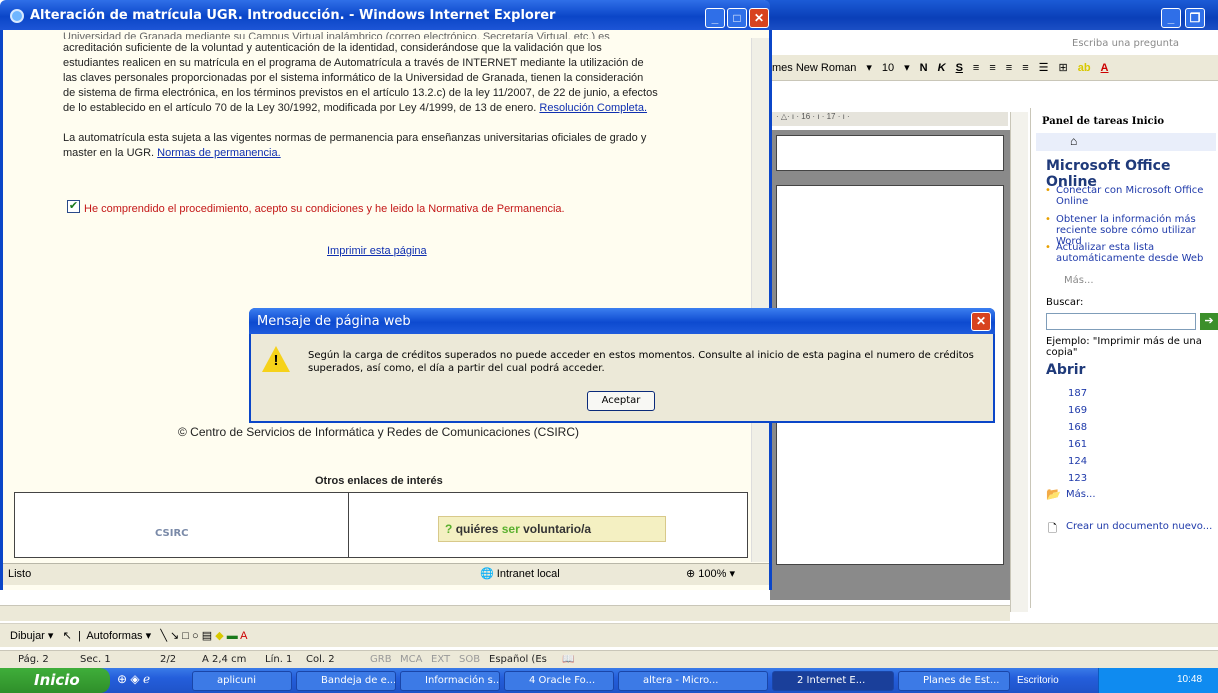 This screenshot has width=1218, height=693. I want to click on font-name-select: mes New Roman, so click(814, 68).